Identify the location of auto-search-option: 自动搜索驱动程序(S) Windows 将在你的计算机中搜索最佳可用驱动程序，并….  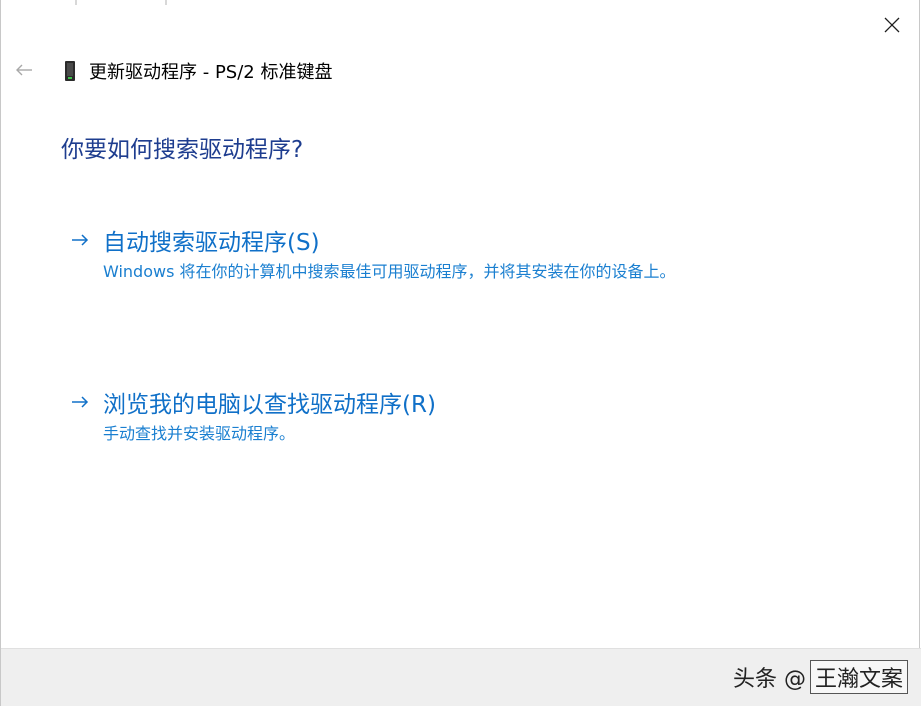
(372, 253).